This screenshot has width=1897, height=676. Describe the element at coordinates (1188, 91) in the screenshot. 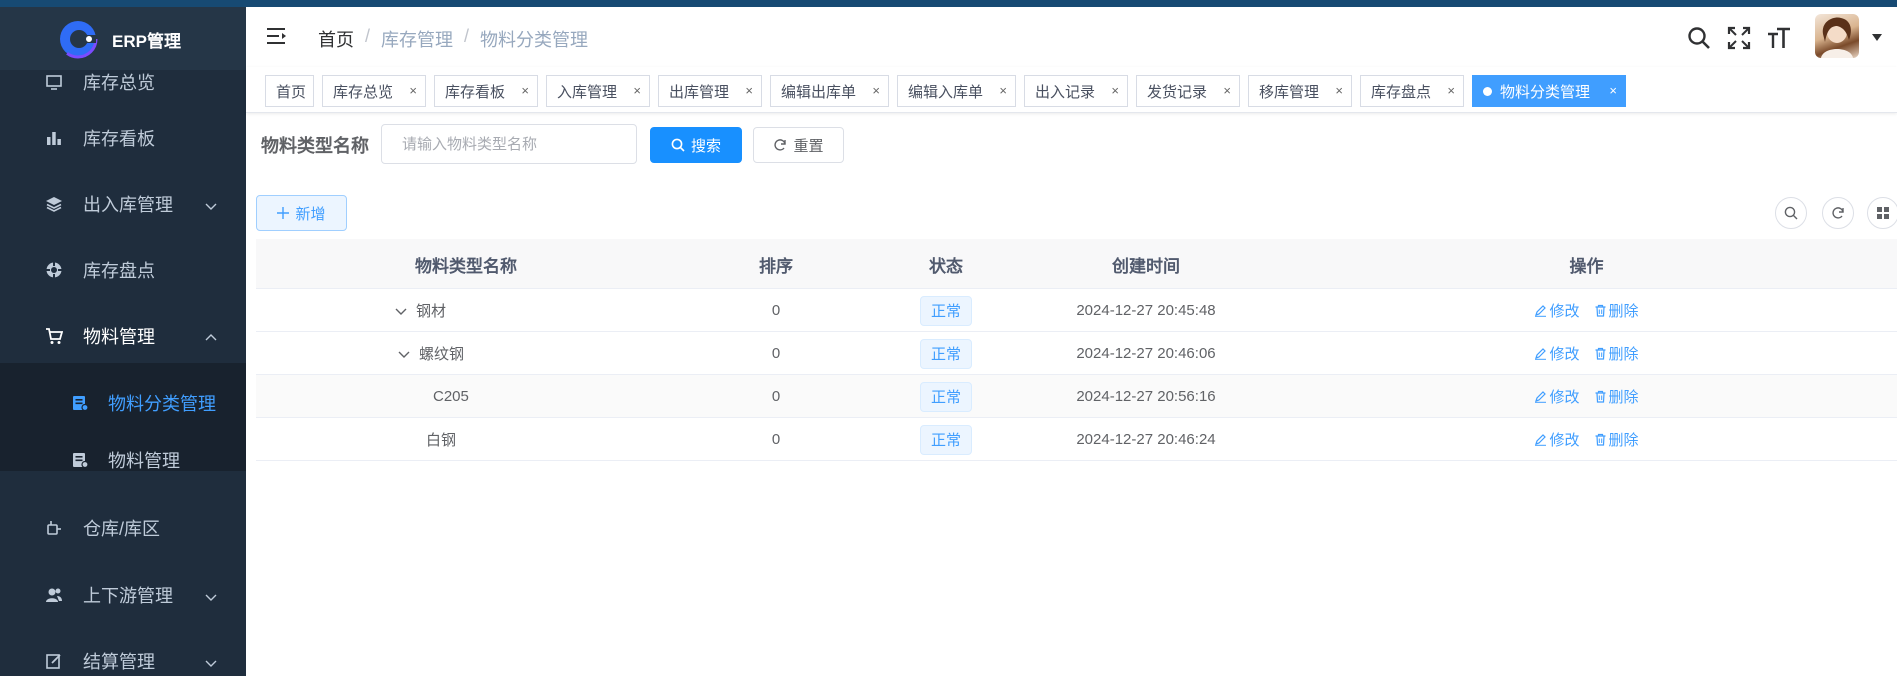

I see `tag-shipping-records: 发货记录 ×` at that location.